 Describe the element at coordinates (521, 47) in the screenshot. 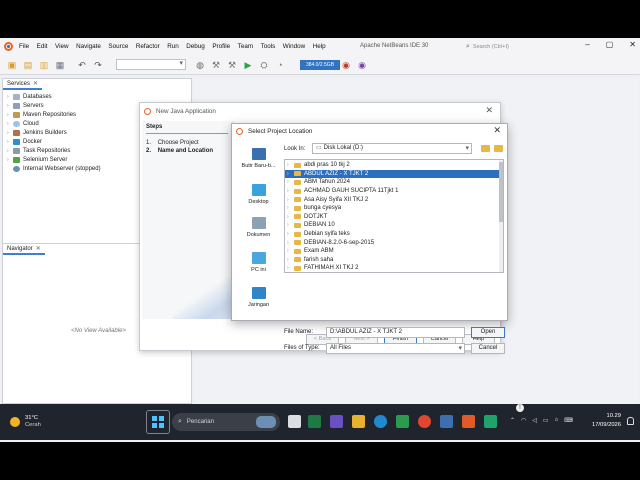

I see `ide-search-field: ⌕ Search (Ctrl+I)` at that location.